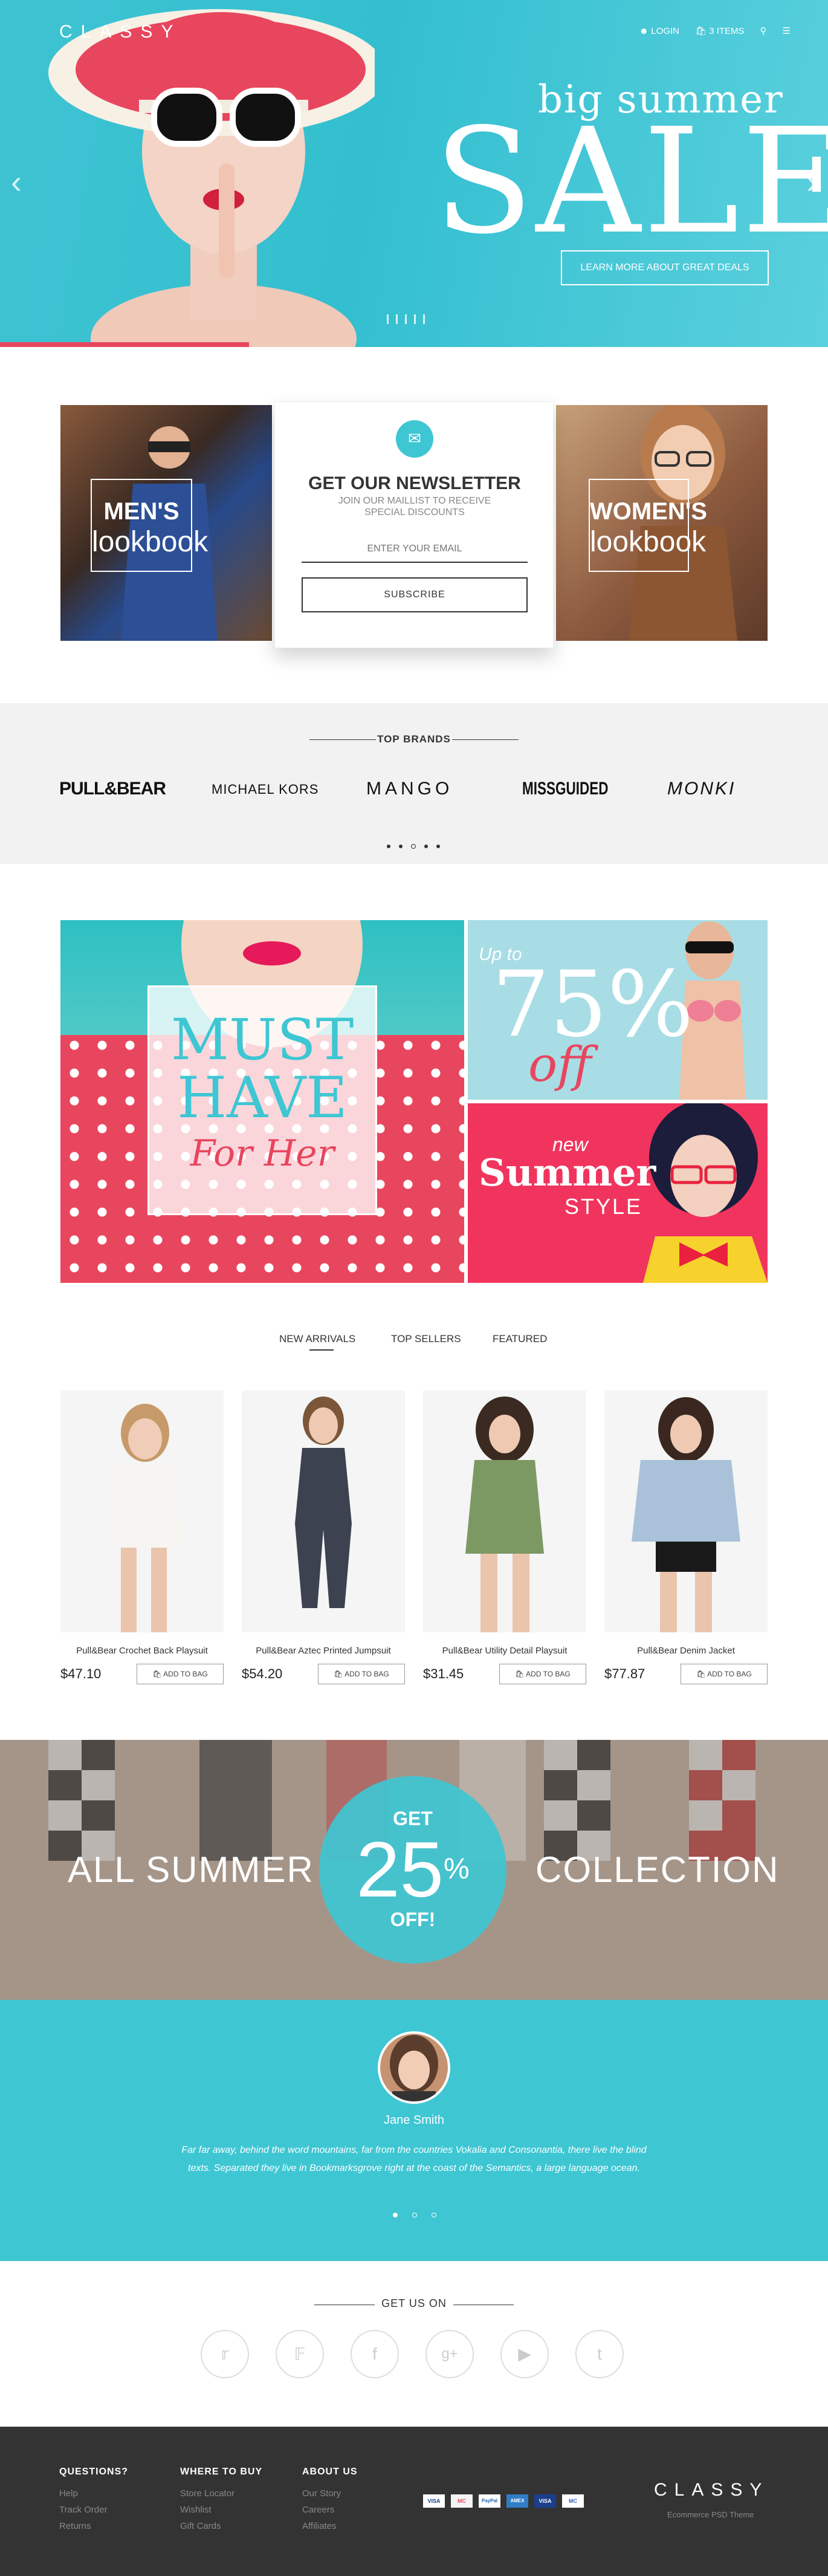 The width and height of the screenshot is (828, 2576). Describe the element at coordinates (330, 2510) in the screenshot. I see `footer-link-careers: Careers` at that location.